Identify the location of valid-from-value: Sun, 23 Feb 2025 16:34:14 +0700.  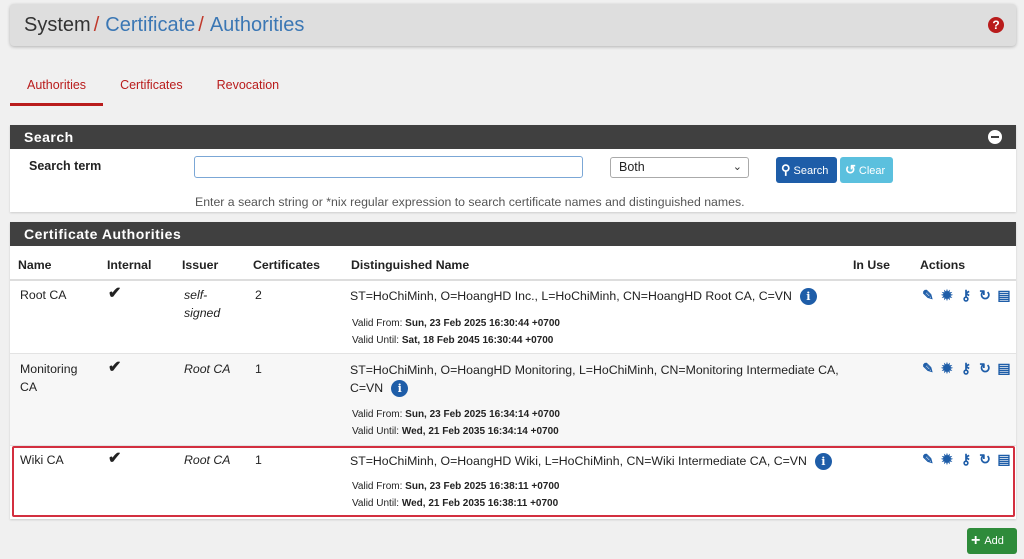
(482, 414).